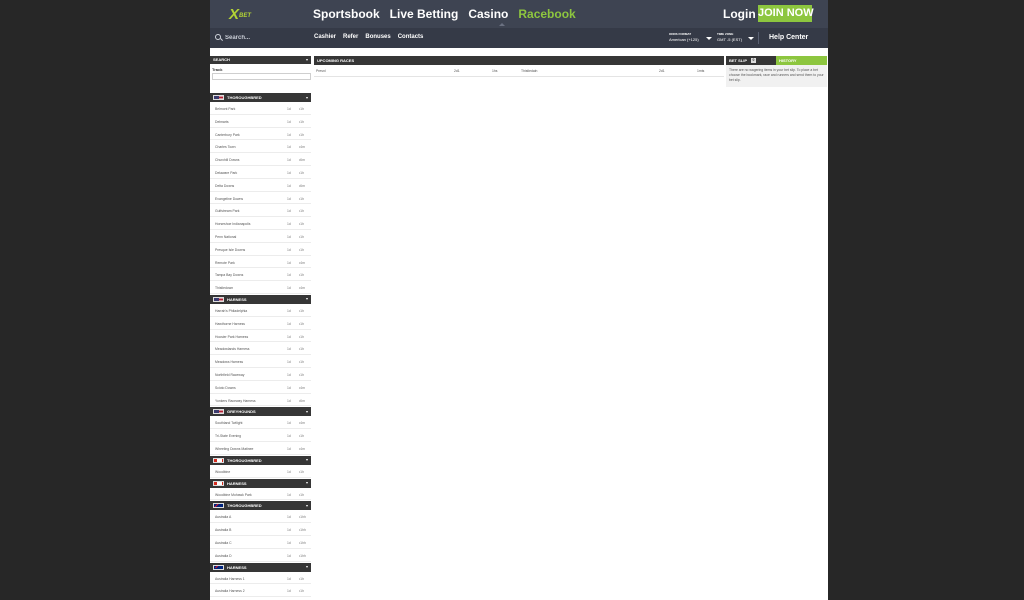 The image size is (1024, 600). What do you see at coordinates (260, 249) in the screenshot?
I see `list-item: Presque Isle Downs 1d •1h` at bounding box center [260, 249].